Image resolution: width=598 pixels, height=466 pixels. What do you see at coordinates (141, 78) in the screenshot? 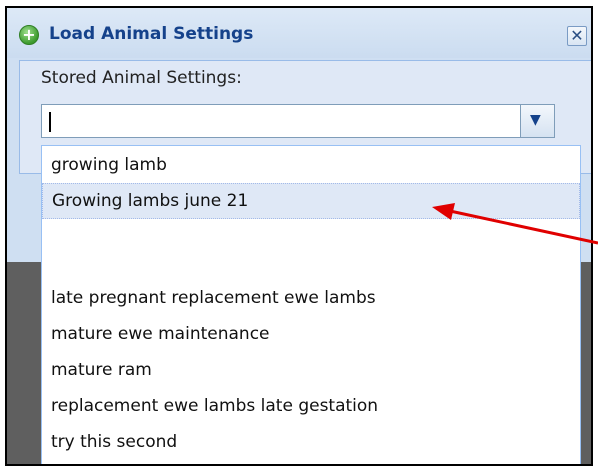
I see `stored-settings-label: Stored Animal Settings:` at bounding box center [141, 78].